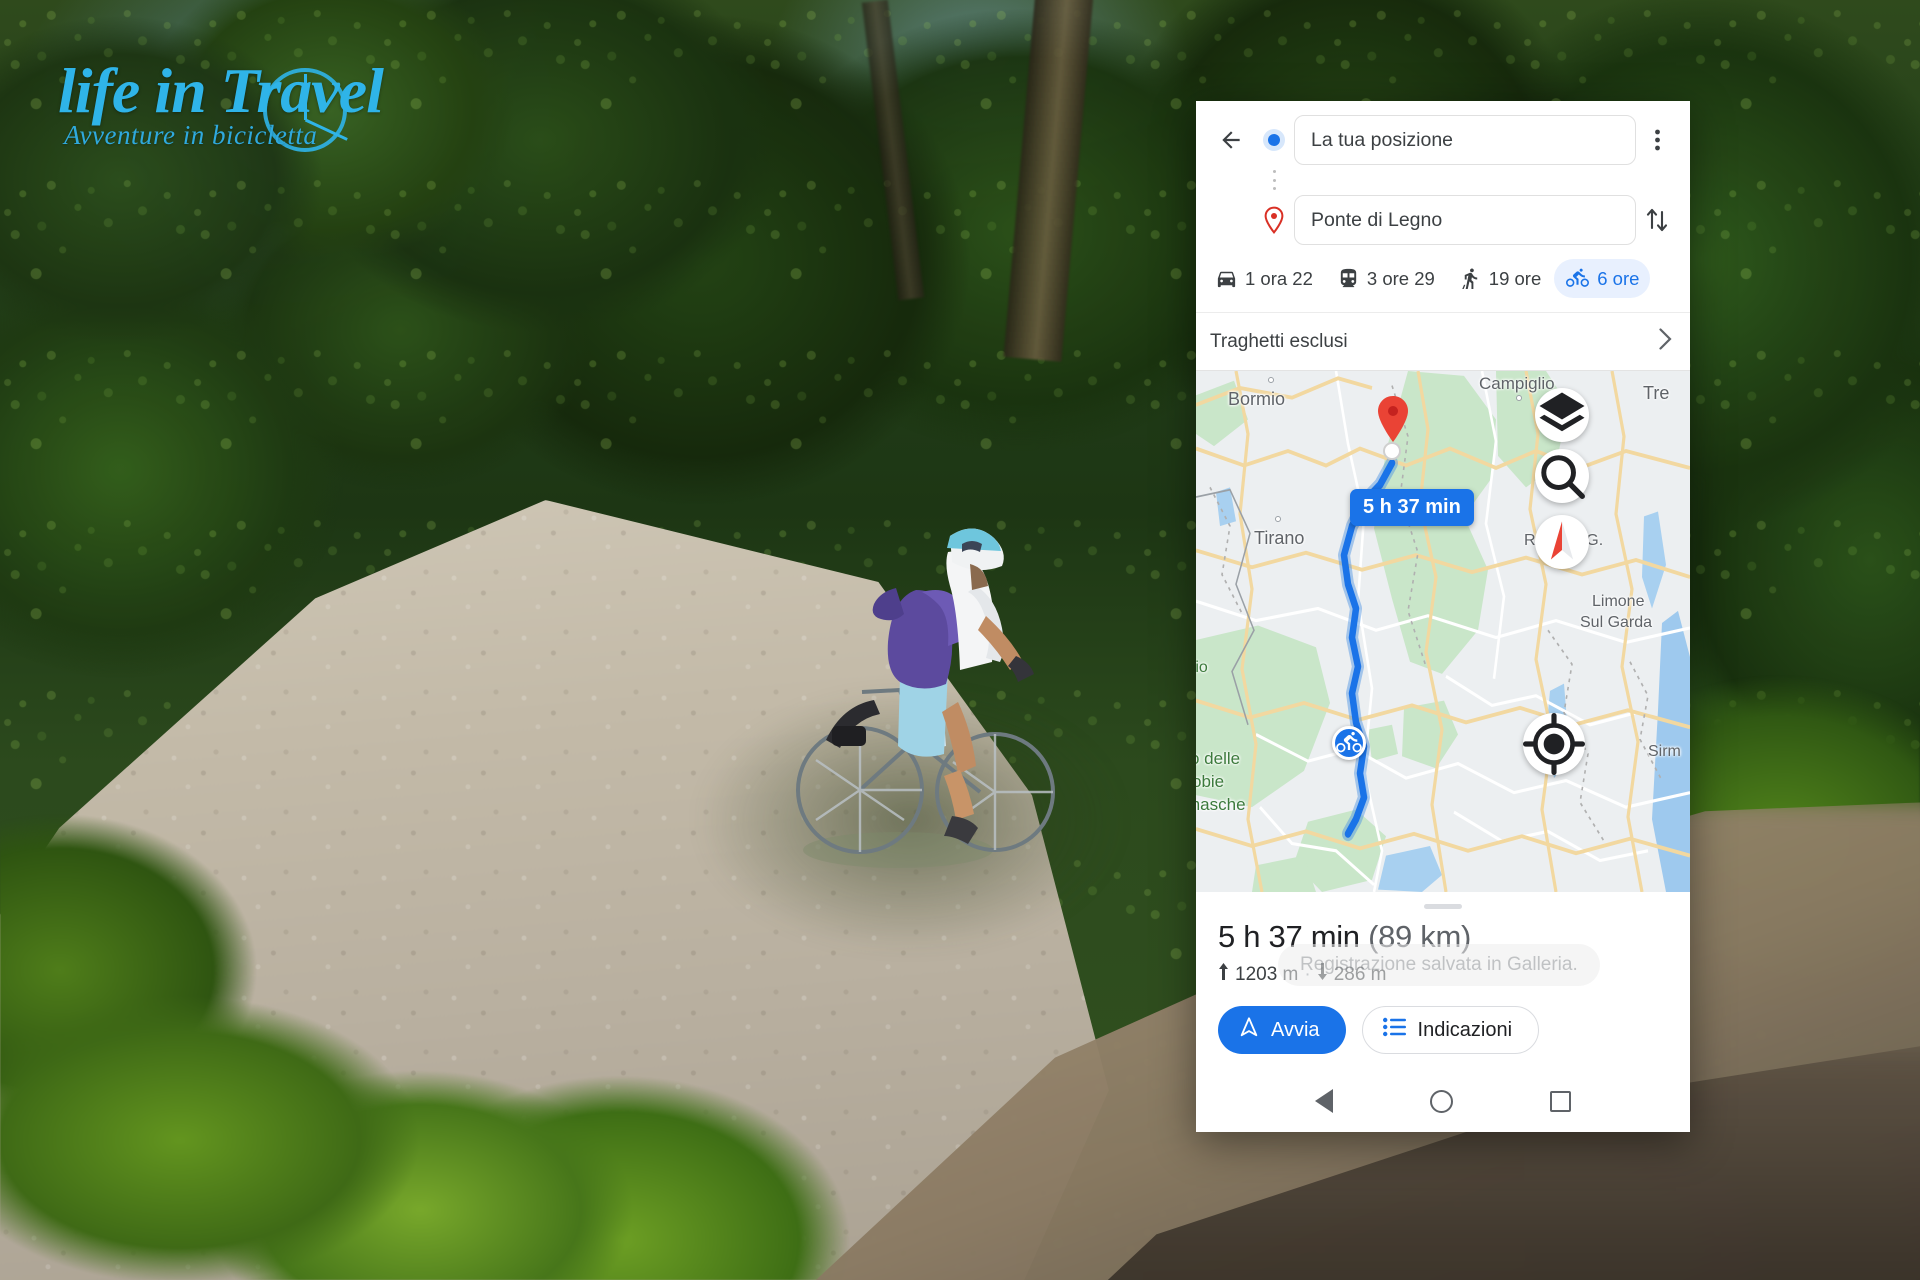  Describe the element at coordinates (1360, 974) in the screenshot. I see `route-descent: 286 m` at that location.